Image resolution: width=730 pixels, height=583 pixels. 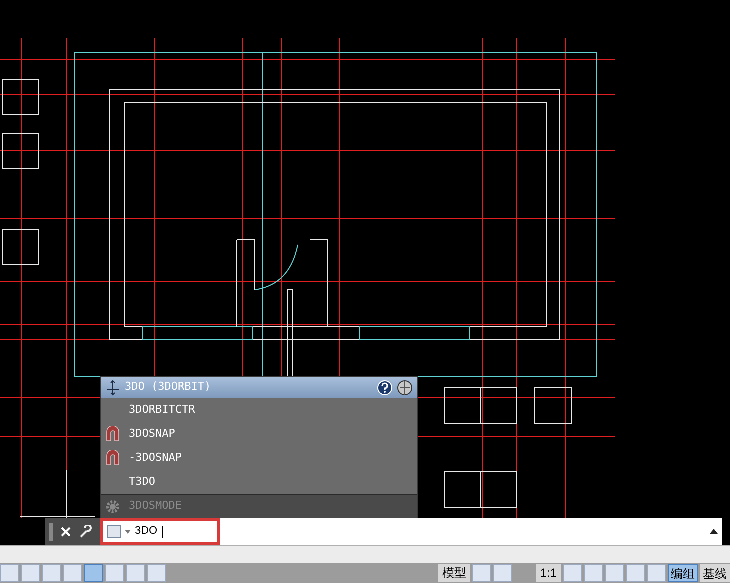 I want to click on status-toggle: 编组, so click(x=683, y=573).